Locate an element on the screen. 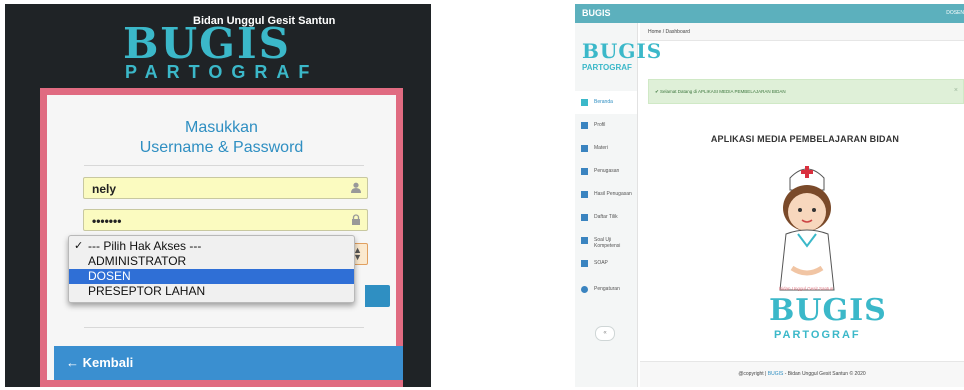  sidebar-logo-sub: PARTOGRAF is located at coordinates (607, 67).